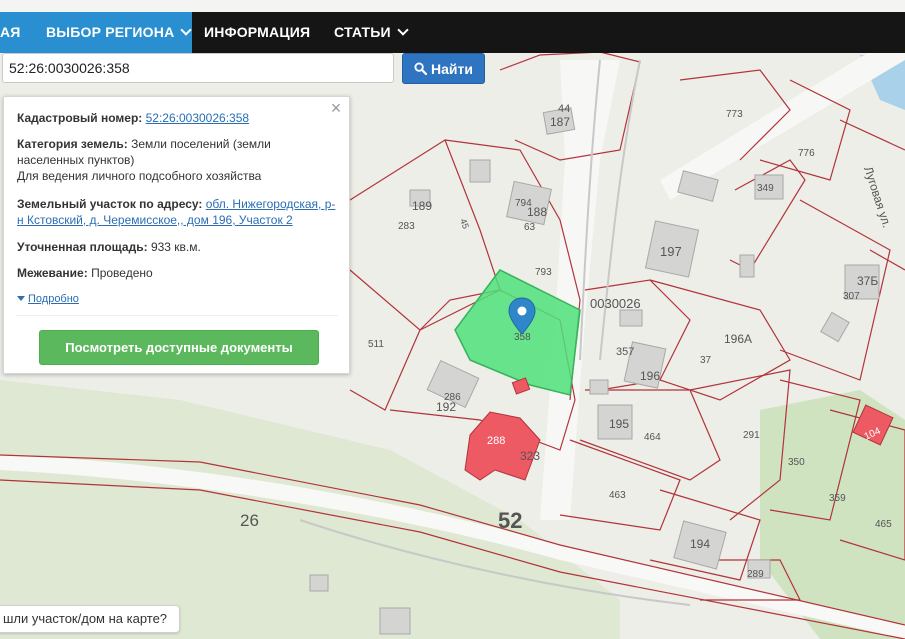 The image size is (905, 639). What do you see at coordinates (560, 122) in the screenshot?
I see `parcel-label: 187` at bounding box center [560, 122].